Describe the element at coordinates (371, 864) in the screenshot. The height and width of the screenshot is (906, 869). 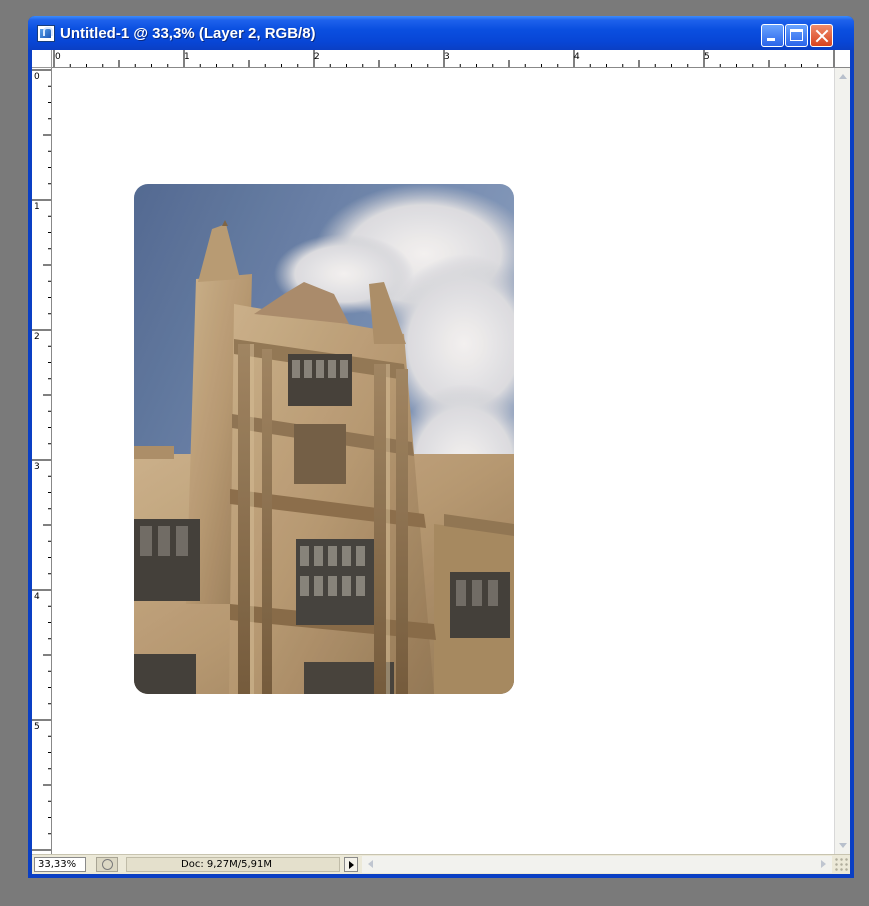
I see `scroll-left-arrow-icon` at that location.